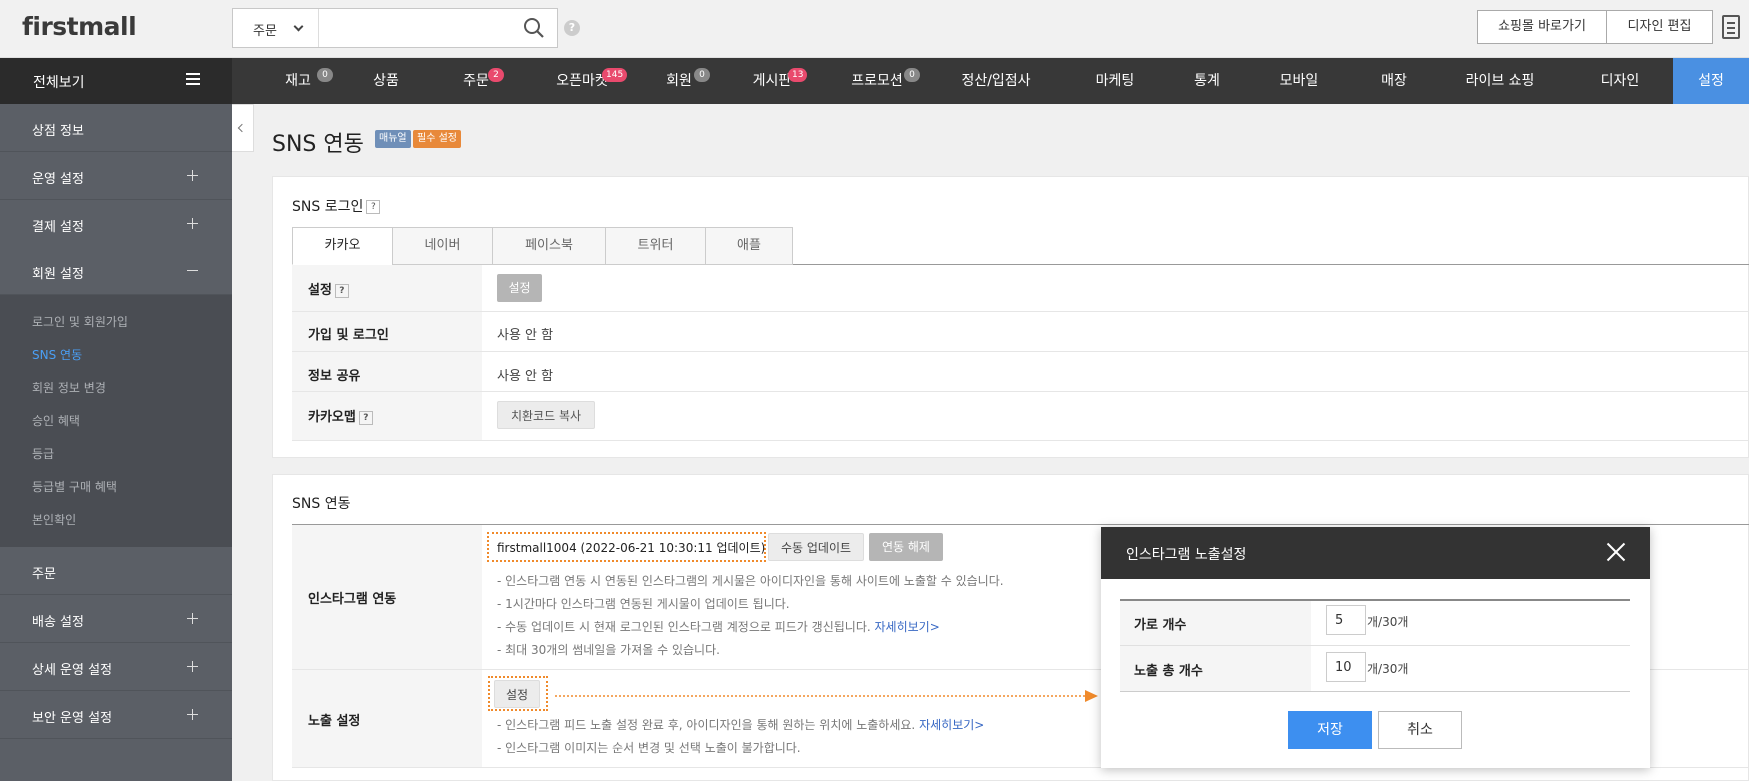 The width and height of the screenshot is (1749, 781). I want to click on search-icon, so click(534, 28).